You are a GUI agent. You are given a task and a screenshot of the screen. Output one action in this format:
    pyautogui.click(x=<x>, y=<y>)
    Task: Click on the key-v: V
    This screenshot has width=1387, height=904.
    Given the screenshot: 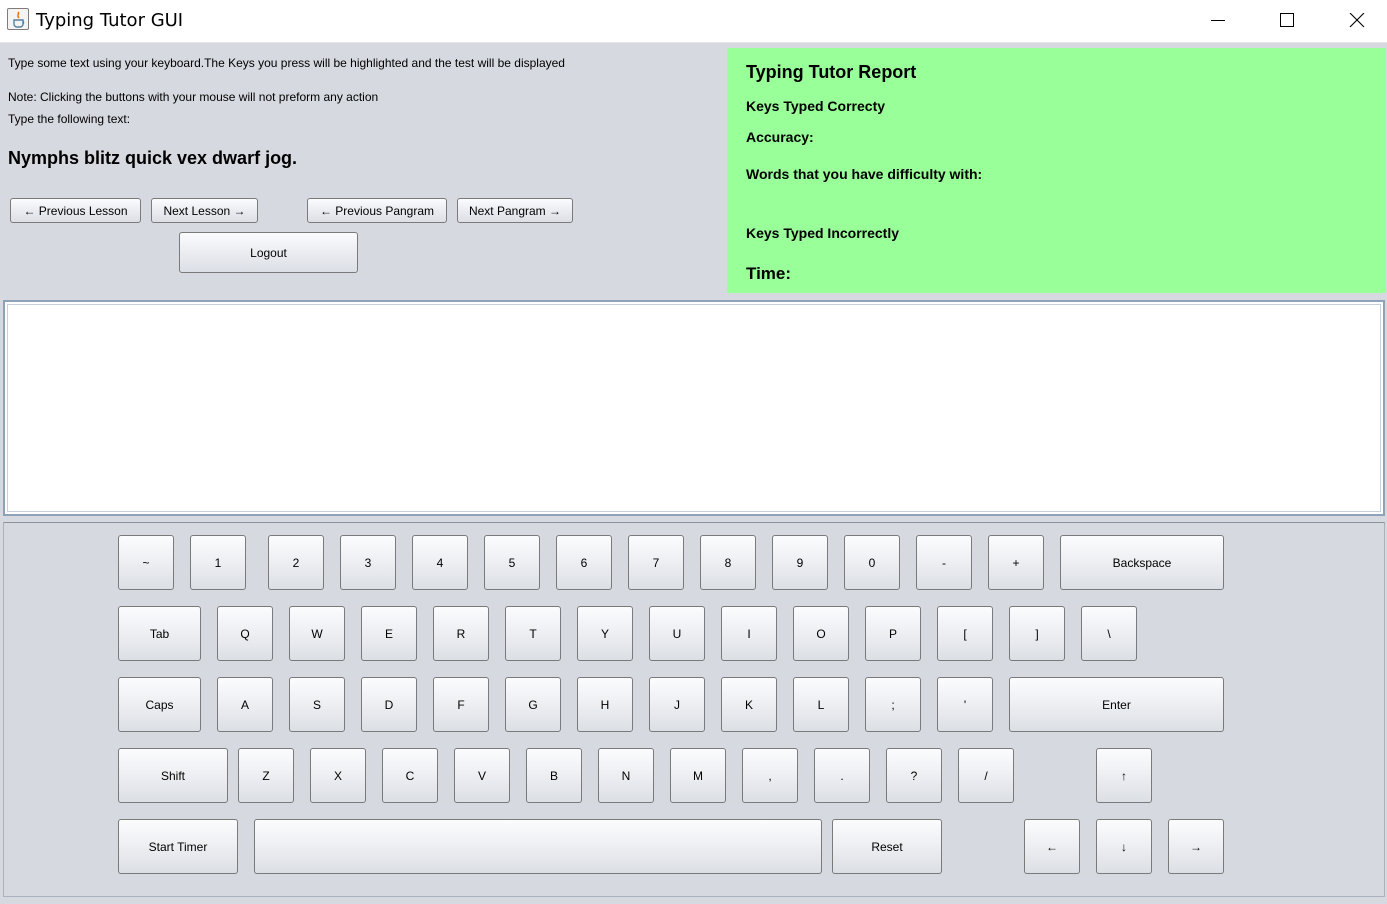 What is the action you would take?
    pyautogui.click(x=482, y=775)
    